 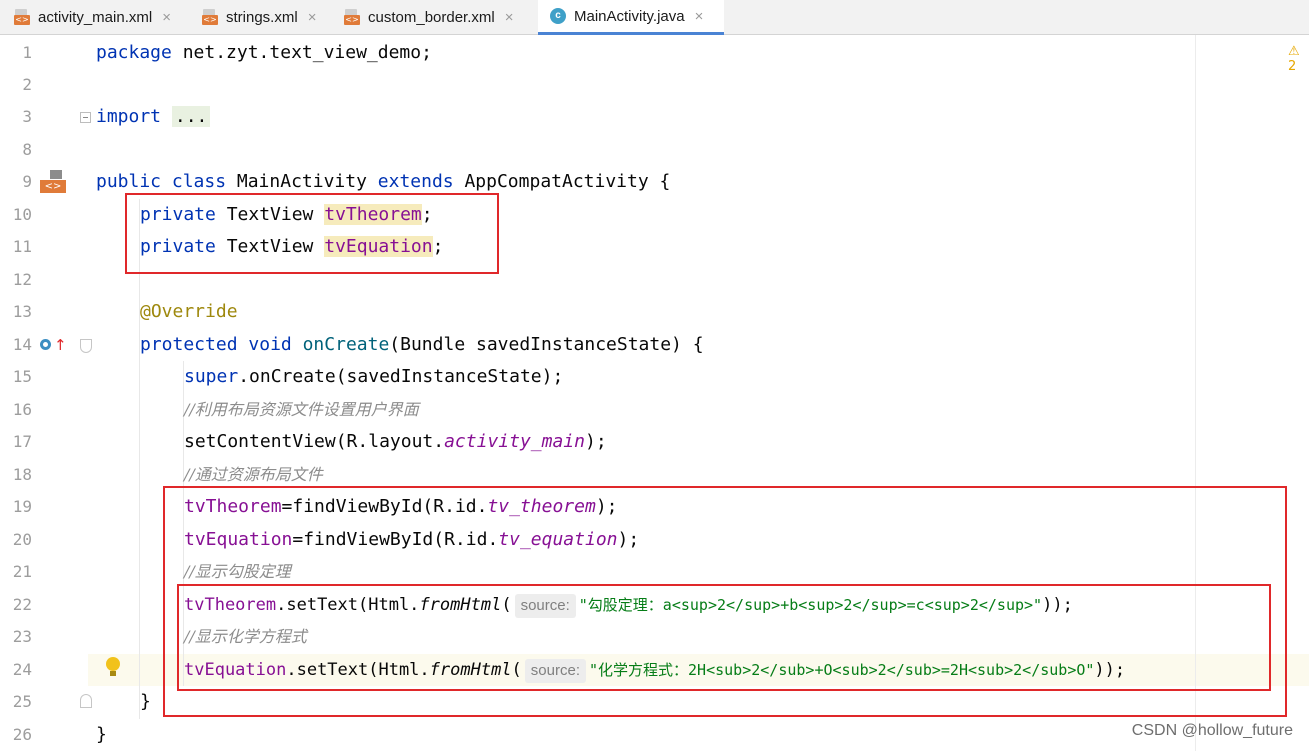 What do you see at coordinates (22, 441) in the screenshot?
I see `line-number: 17` at bounding box center [22, 441].